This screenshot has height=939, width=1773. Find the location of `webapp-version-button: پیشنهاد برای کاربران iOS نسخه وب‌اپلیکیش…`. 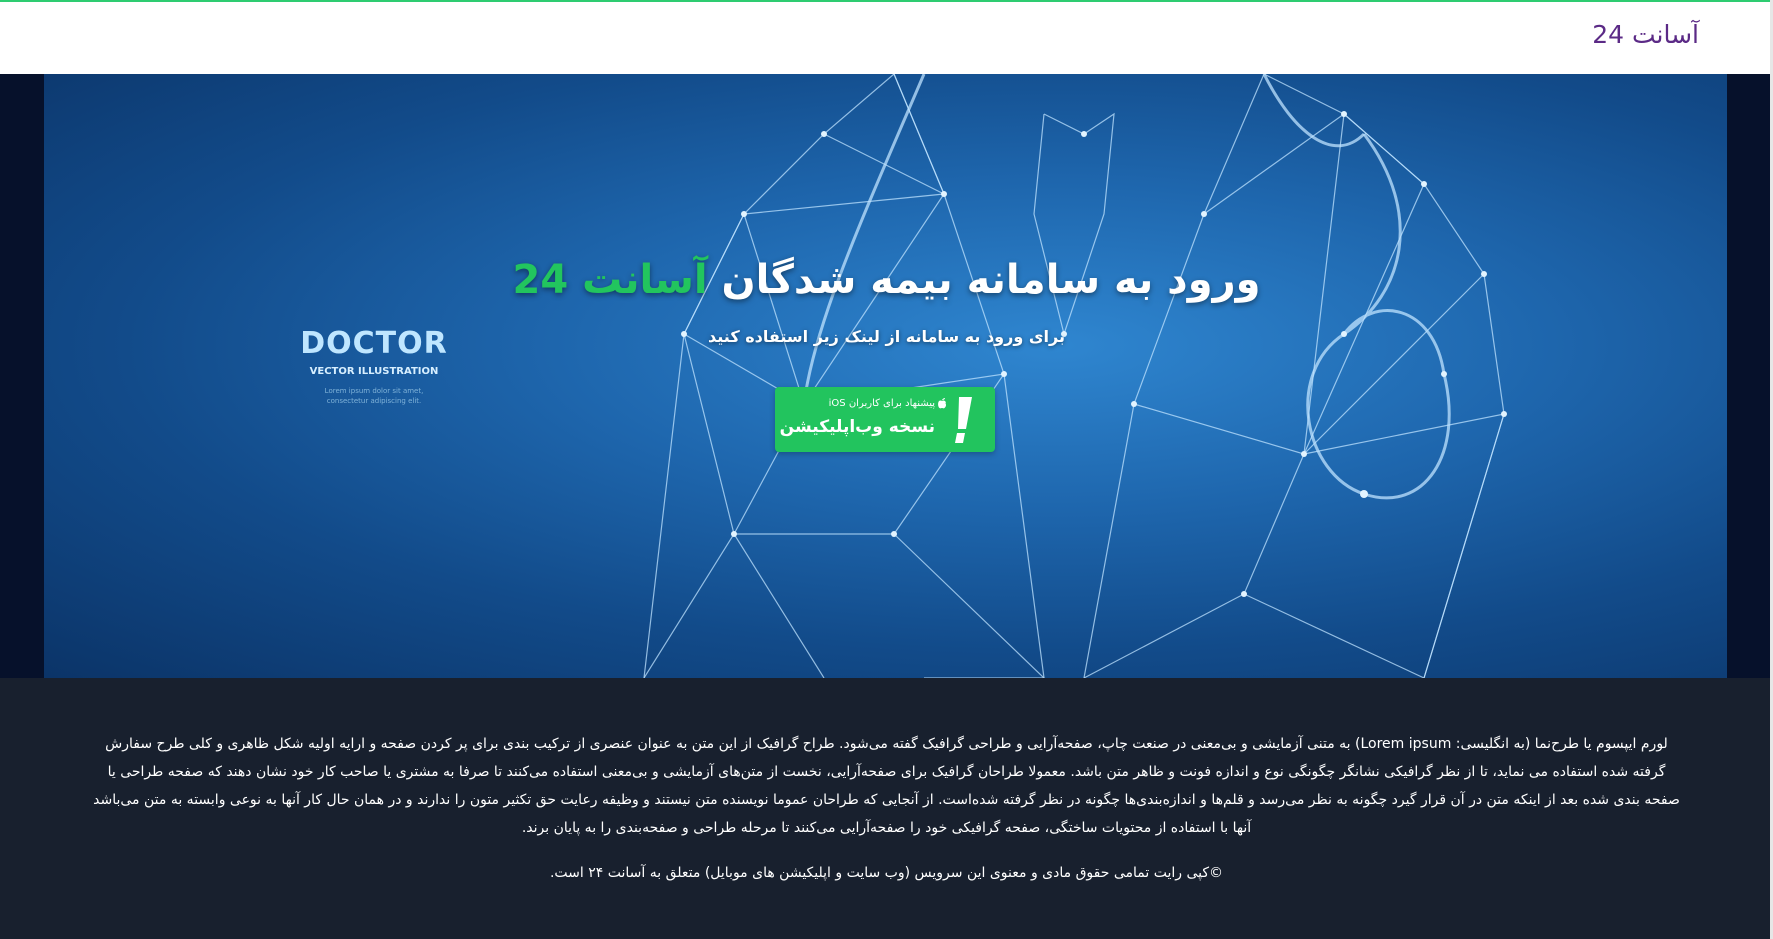

webapp-version-button: پیشنهاد برای کاربران iOS نسخه وب‌اپلیکیش… is located at coordinates (885, 419).